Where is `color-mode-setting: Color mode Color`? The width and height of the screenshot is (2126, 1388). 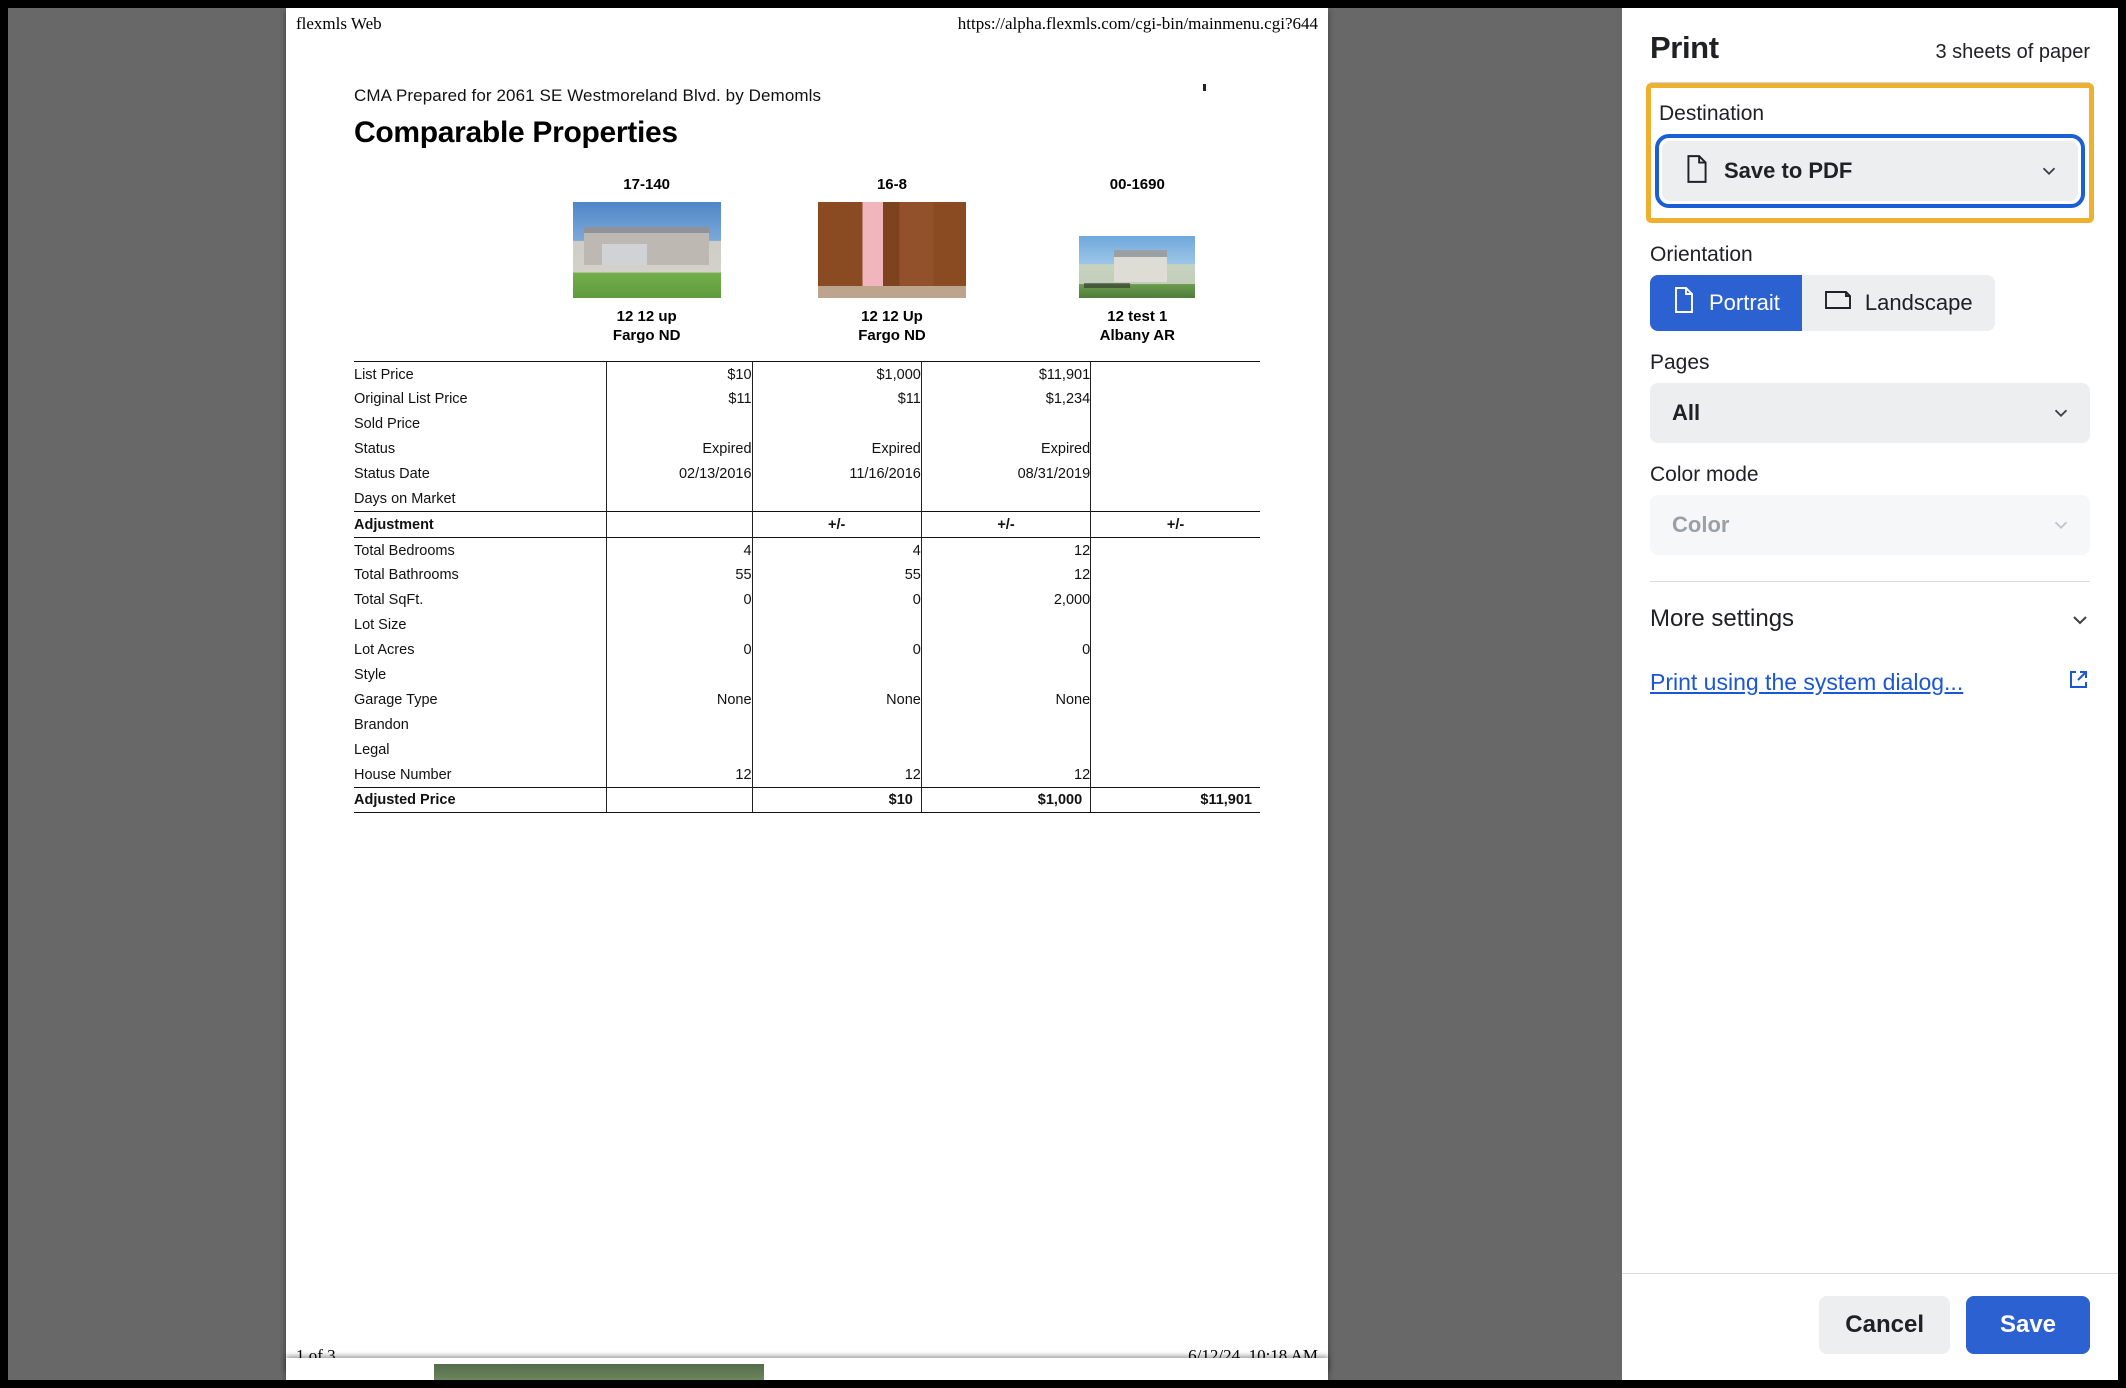
color-mode-setting: Color mode Color is located at coordinates (1870, 509).